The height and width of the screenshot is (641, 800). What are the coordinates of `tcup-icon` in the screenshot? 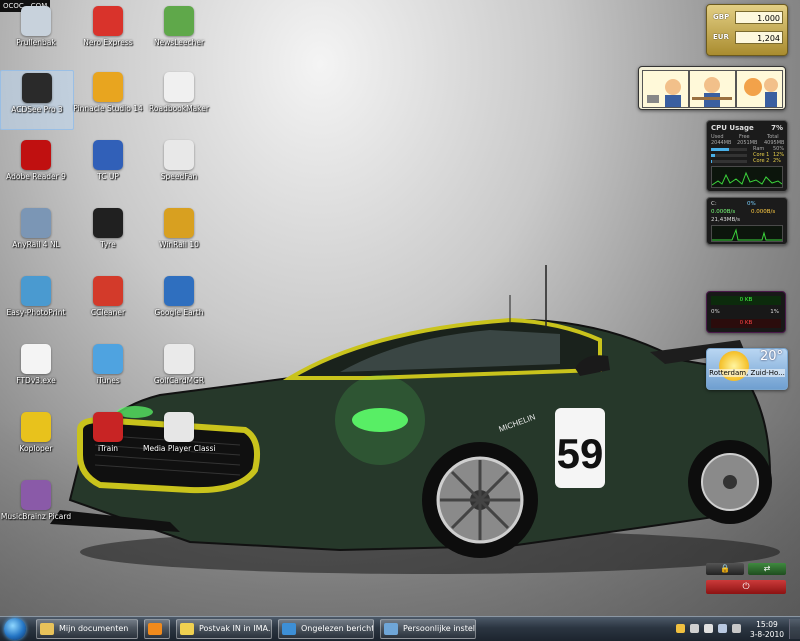 It's located at (108, 155).